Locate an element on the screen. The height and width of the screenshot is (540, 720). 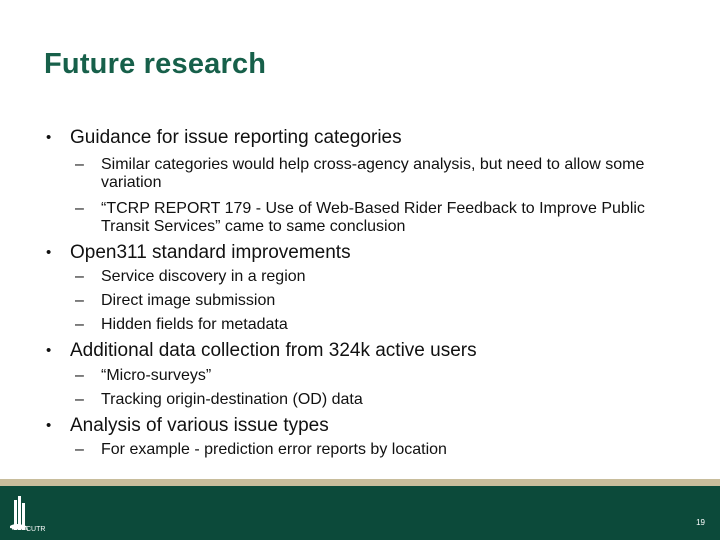
sub-bullet-item: – Direct image submission is located at coordinates (378, 301).